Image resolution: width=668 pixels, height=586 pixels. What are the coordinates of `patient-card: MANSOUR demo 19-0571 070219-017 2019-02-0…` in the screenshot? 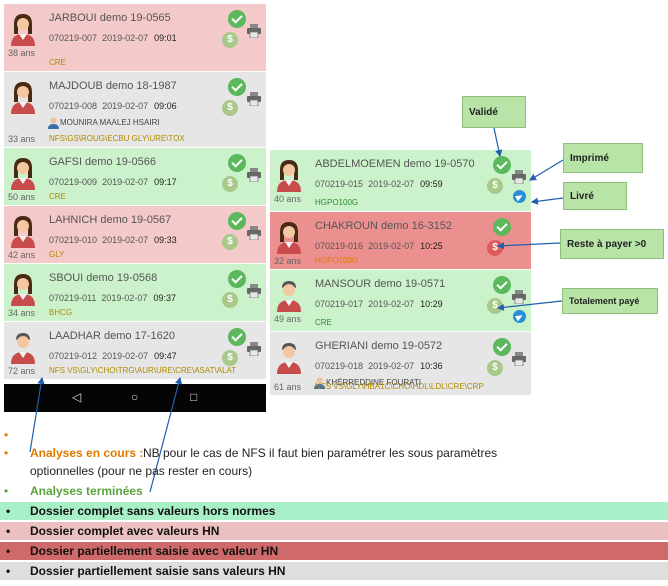 It's located at (400, 301).